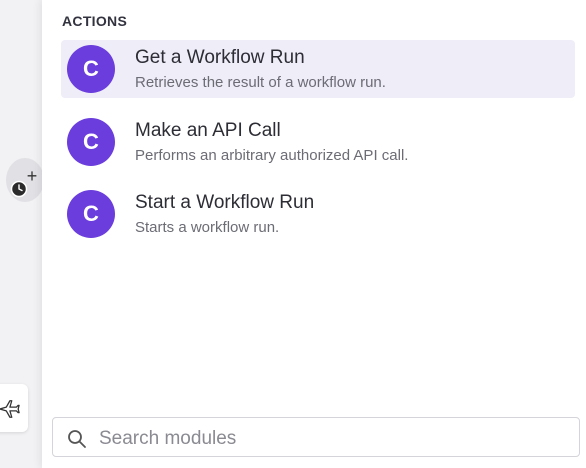  I want to click on search-input, so click(334, 439).